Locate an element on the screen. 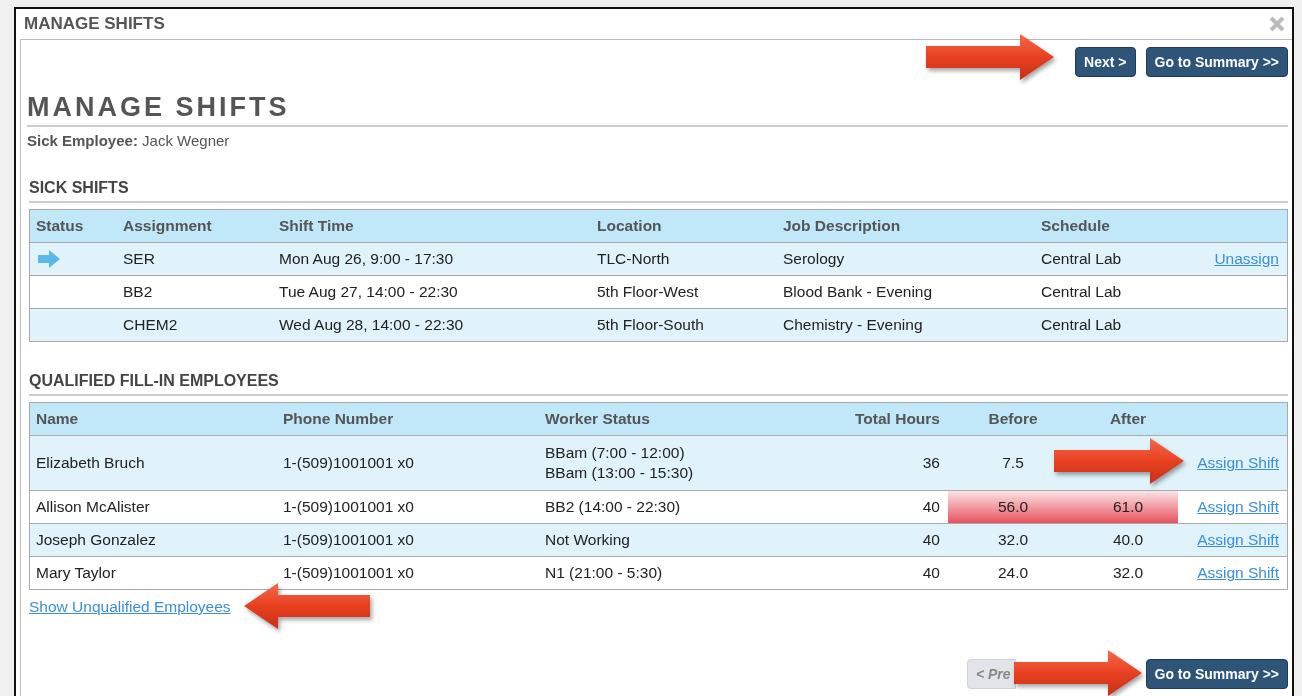 Image resolution: width=1302 pixels, height=696 pixels. table-cell: 61.0 is located at coordinates (1128, 507).